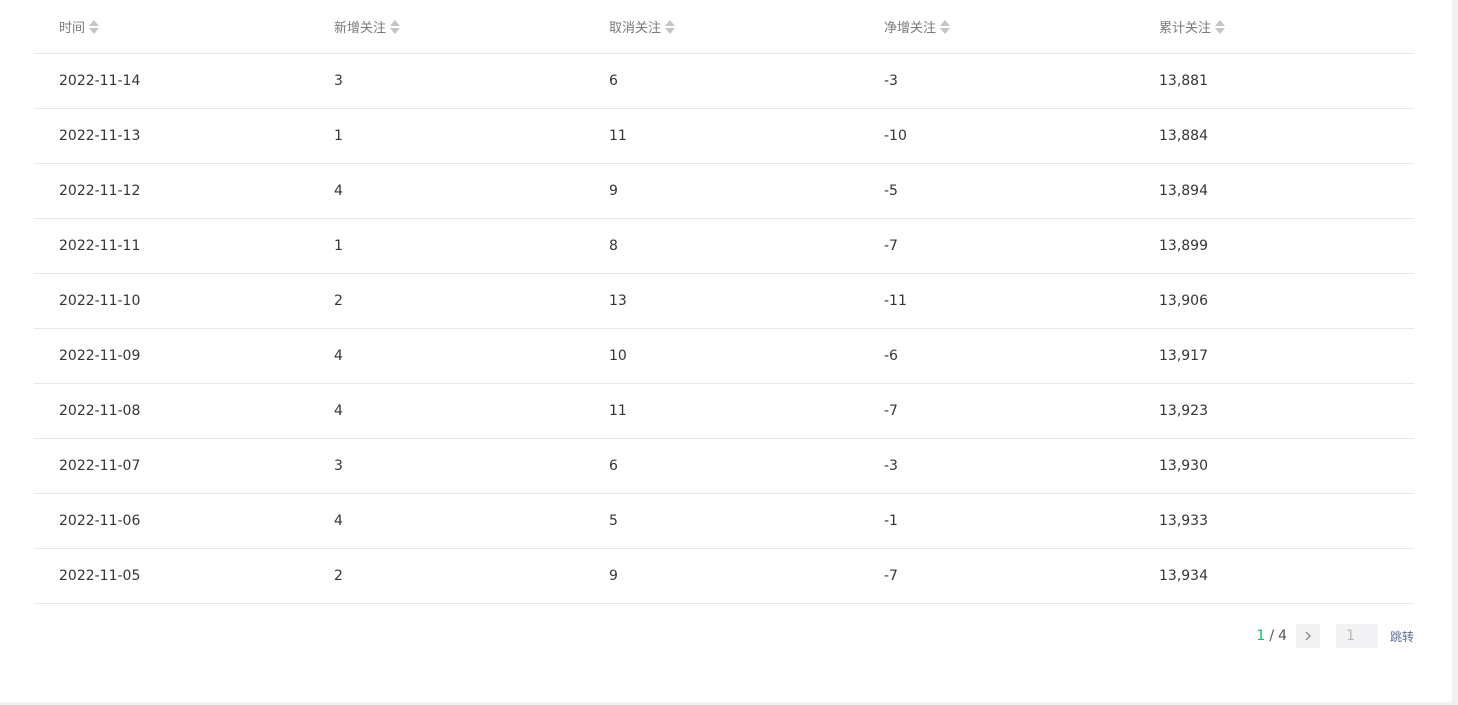 The height and width of the screenshot is (705, 1458). I want to click on date-cell: 2022-11-06, so click(100, 521).